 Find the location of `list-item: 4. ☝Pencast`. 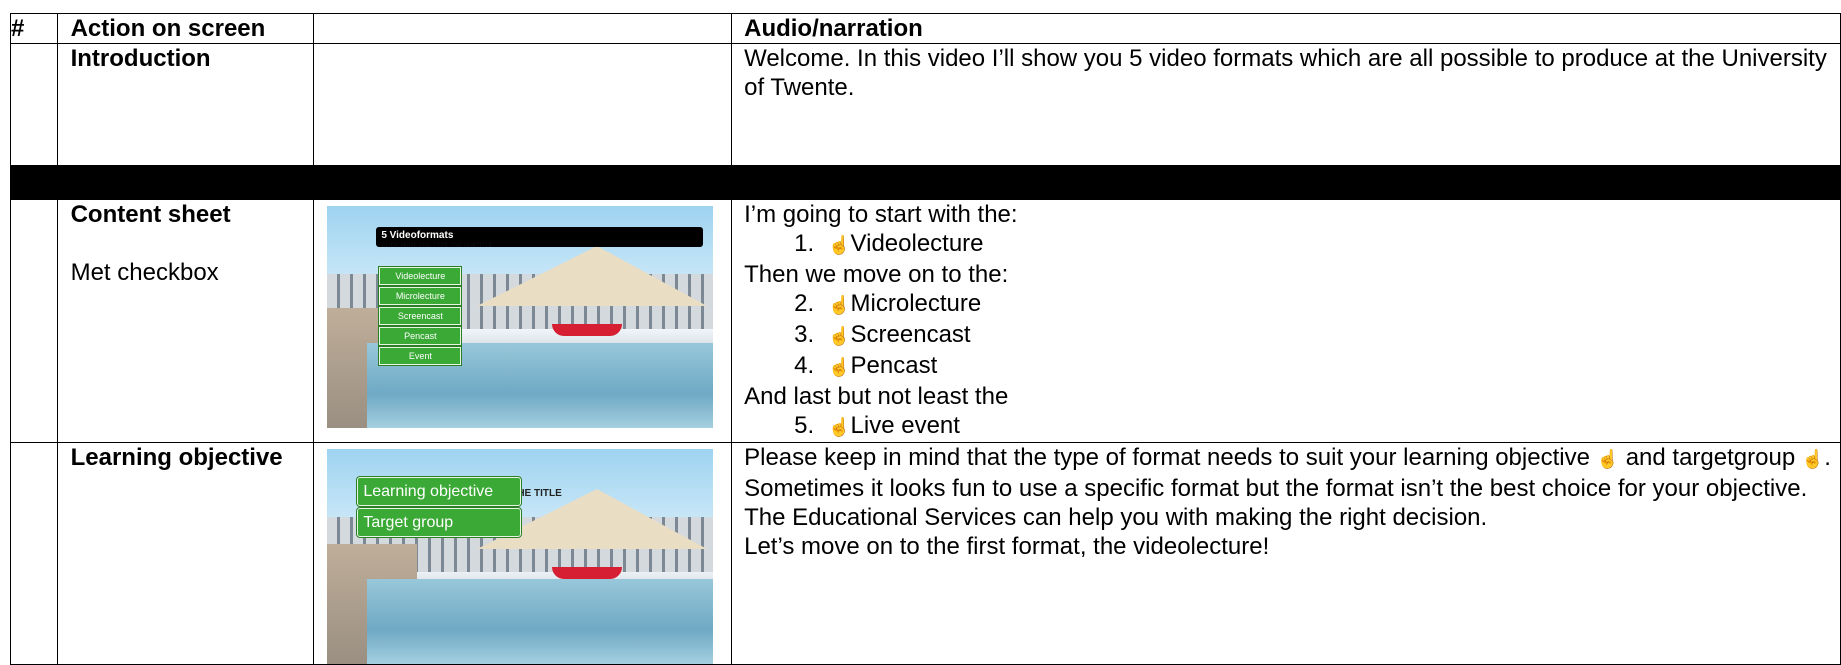

list-item: 4. ☝Pencast is located at coordinates (866, 365).